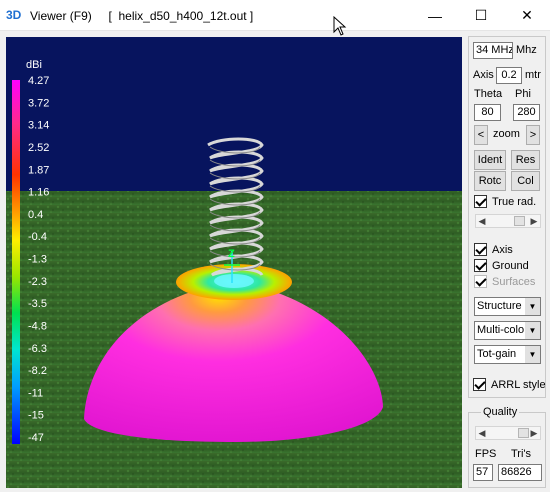  What do you see at coordinates (181, 16) in the screenshot?
I see `file-name: [ helix_d50_h400_12t.out ]` at bounding box center [181, 16].